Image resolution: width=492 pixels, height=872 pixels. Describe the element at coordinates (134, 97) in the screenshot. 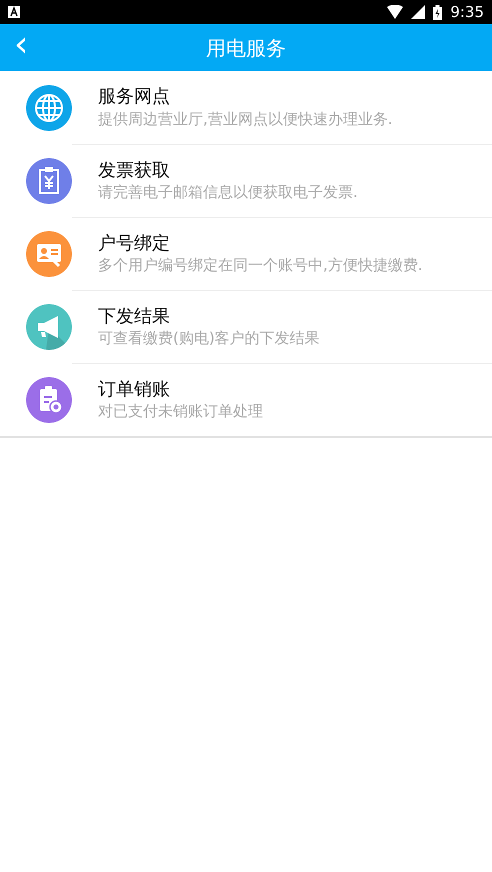

I see `item-title: 服务网点` at that location.